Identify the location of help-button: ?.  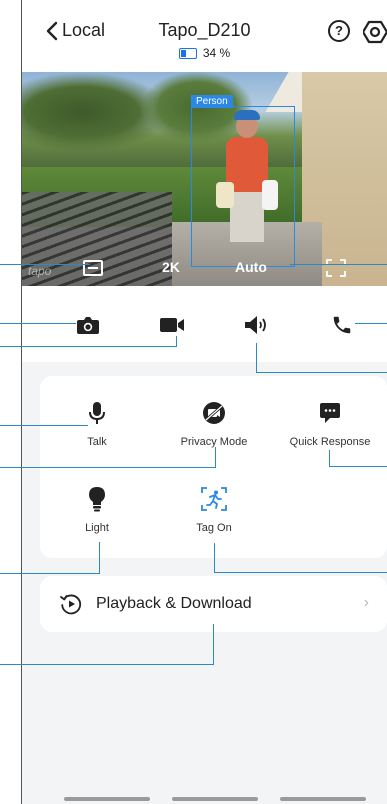
(339, 31).